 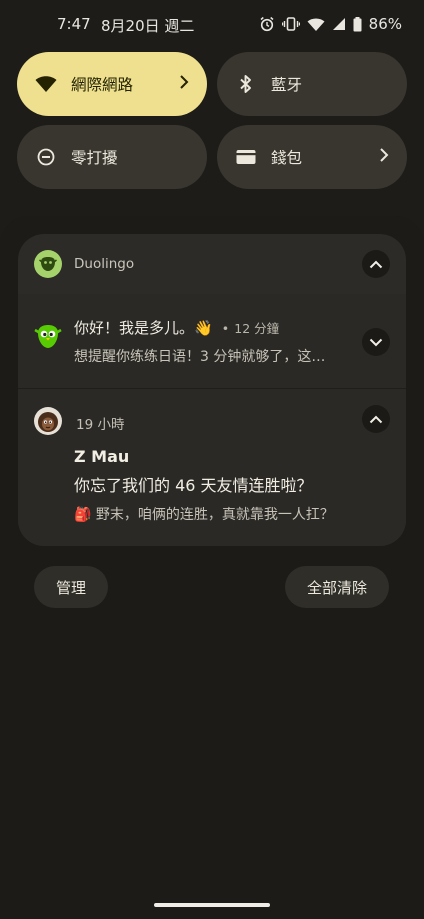 What do you see at coordinates (212, 25) in the screenshot?
I see `status-bar: 7:47 8月20日 週二 86%` at bounding box center [212, 25].